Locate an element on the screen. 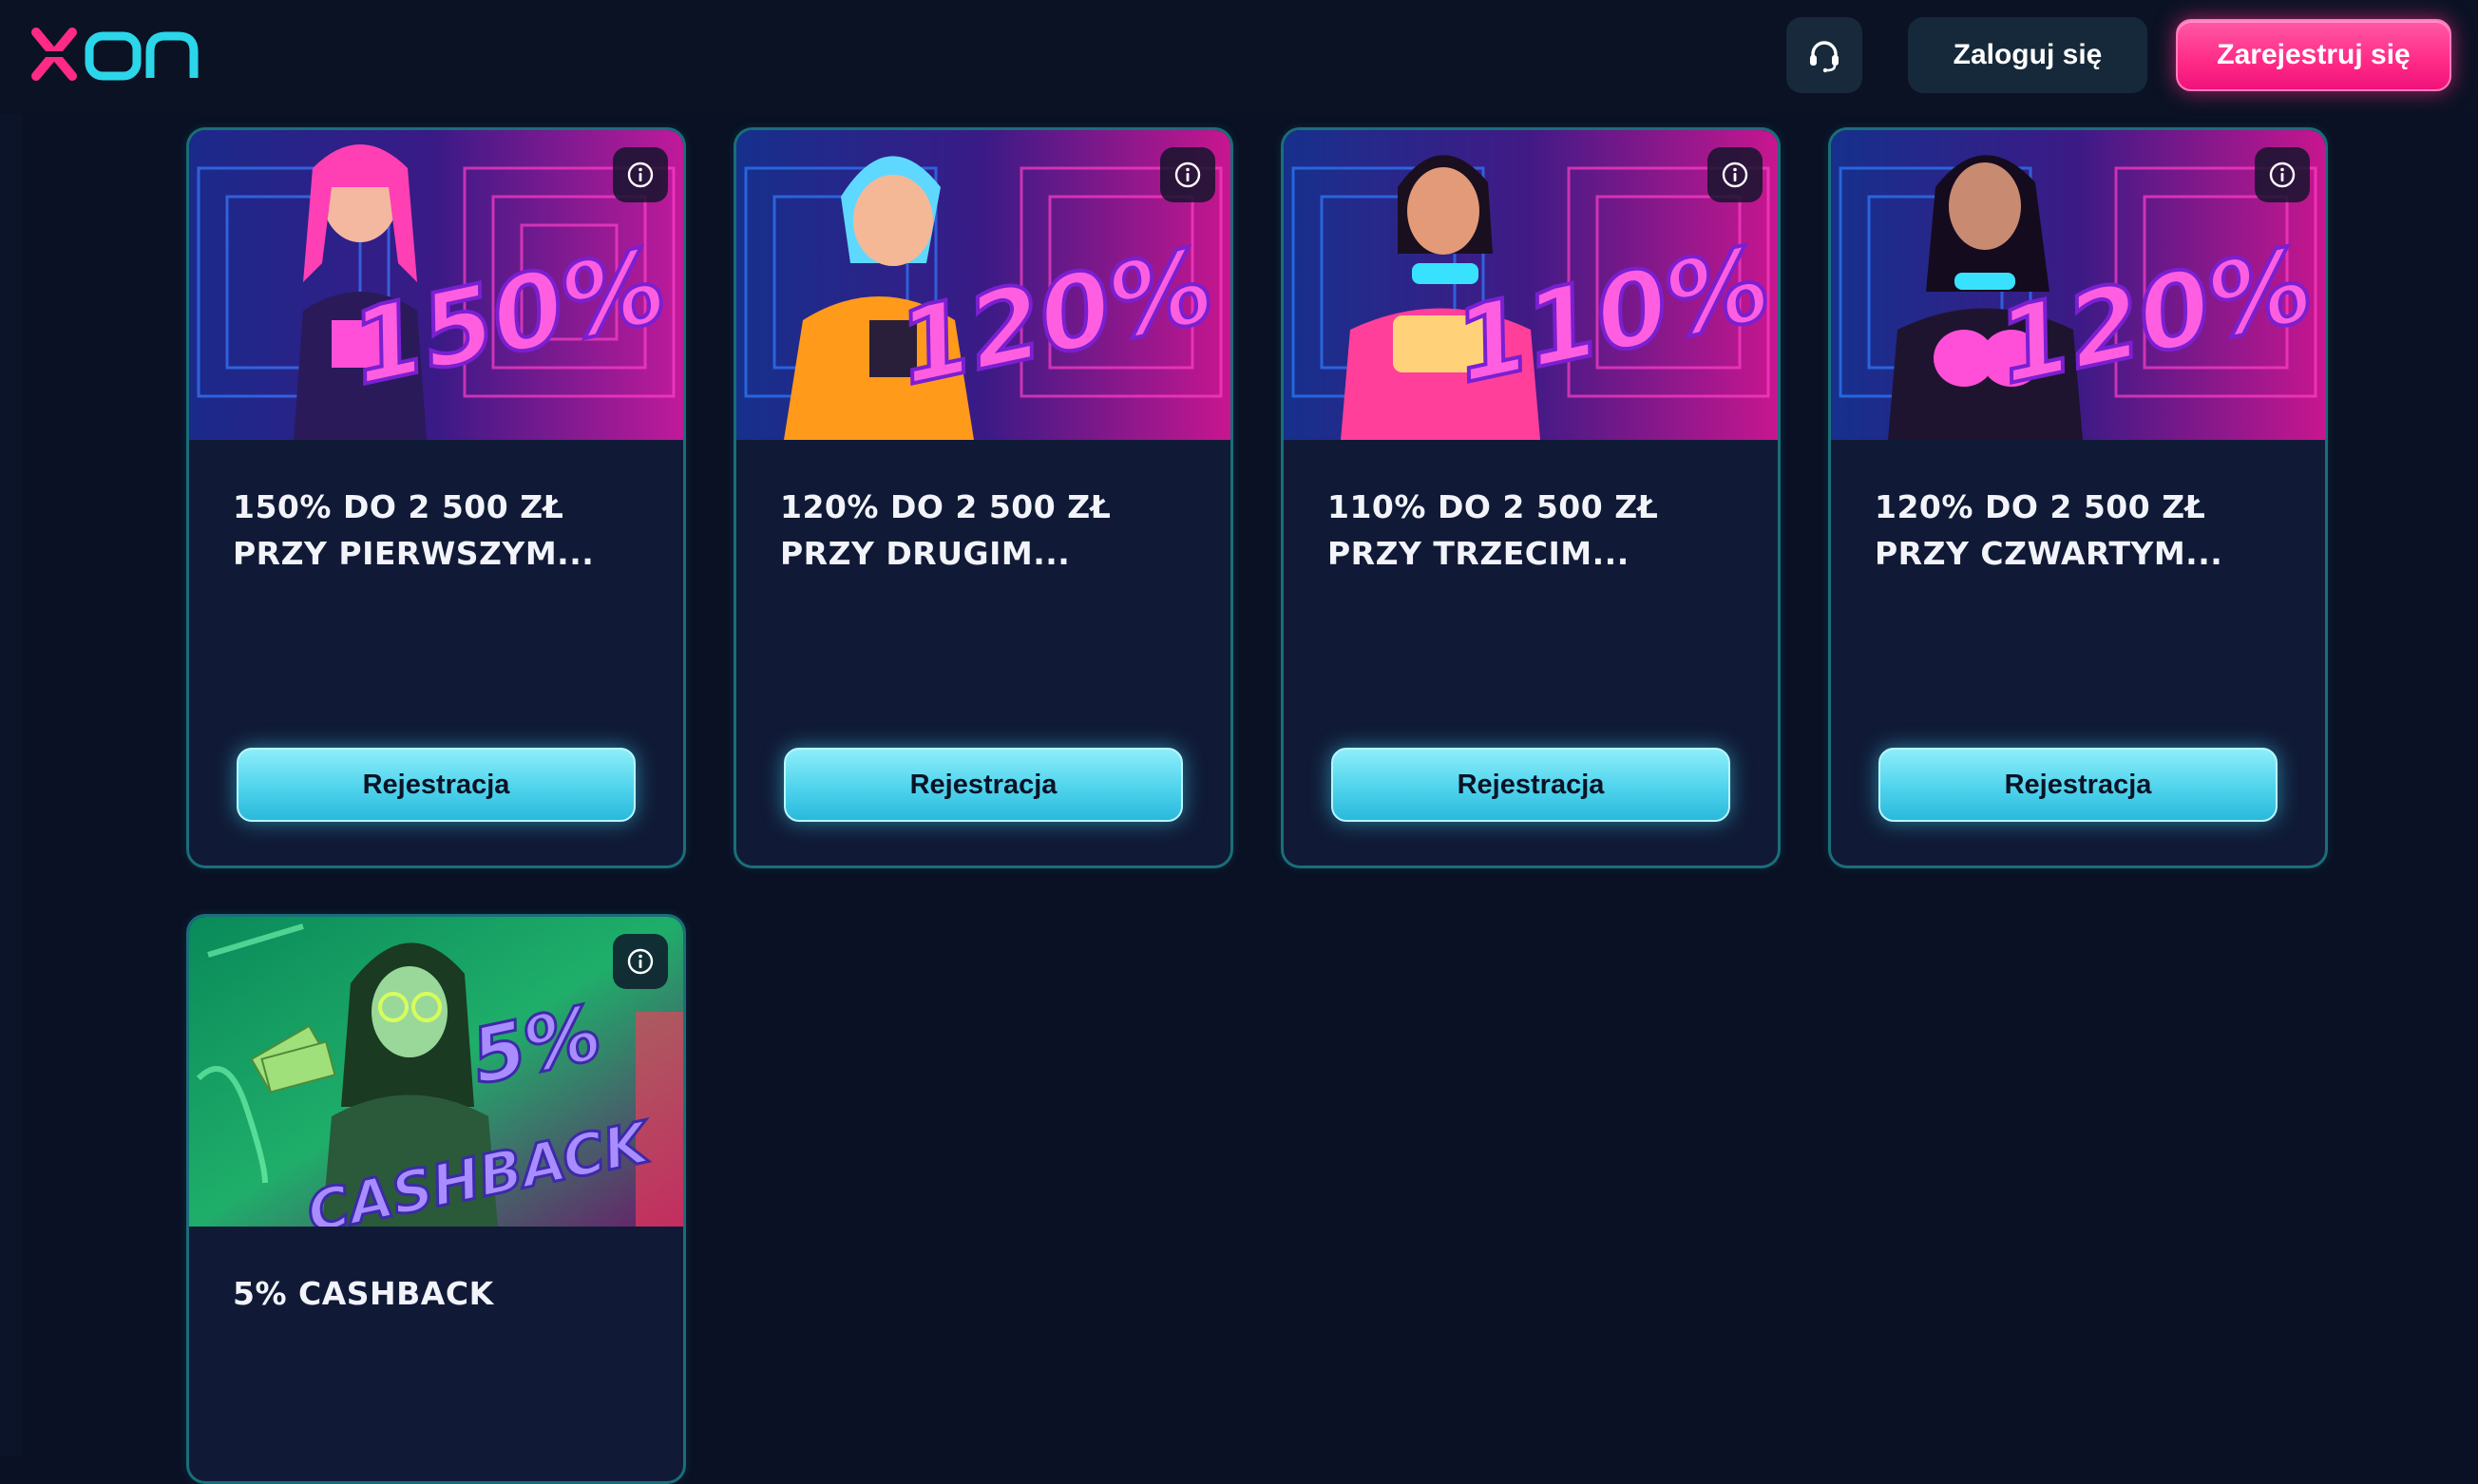  promo-image: 110% is located at coordinates (1531, 285).